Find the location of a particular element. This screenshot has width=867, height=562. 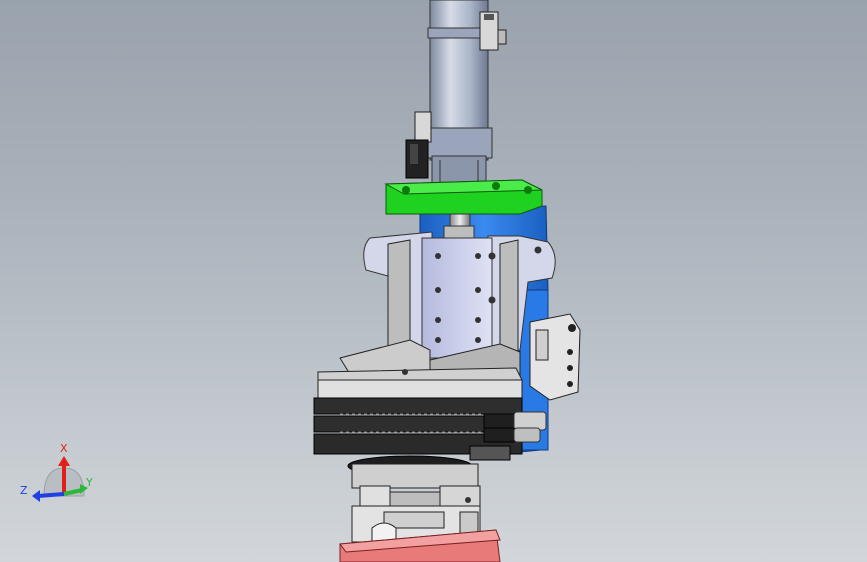

side-mount-block is located at coordinates (555, 357).